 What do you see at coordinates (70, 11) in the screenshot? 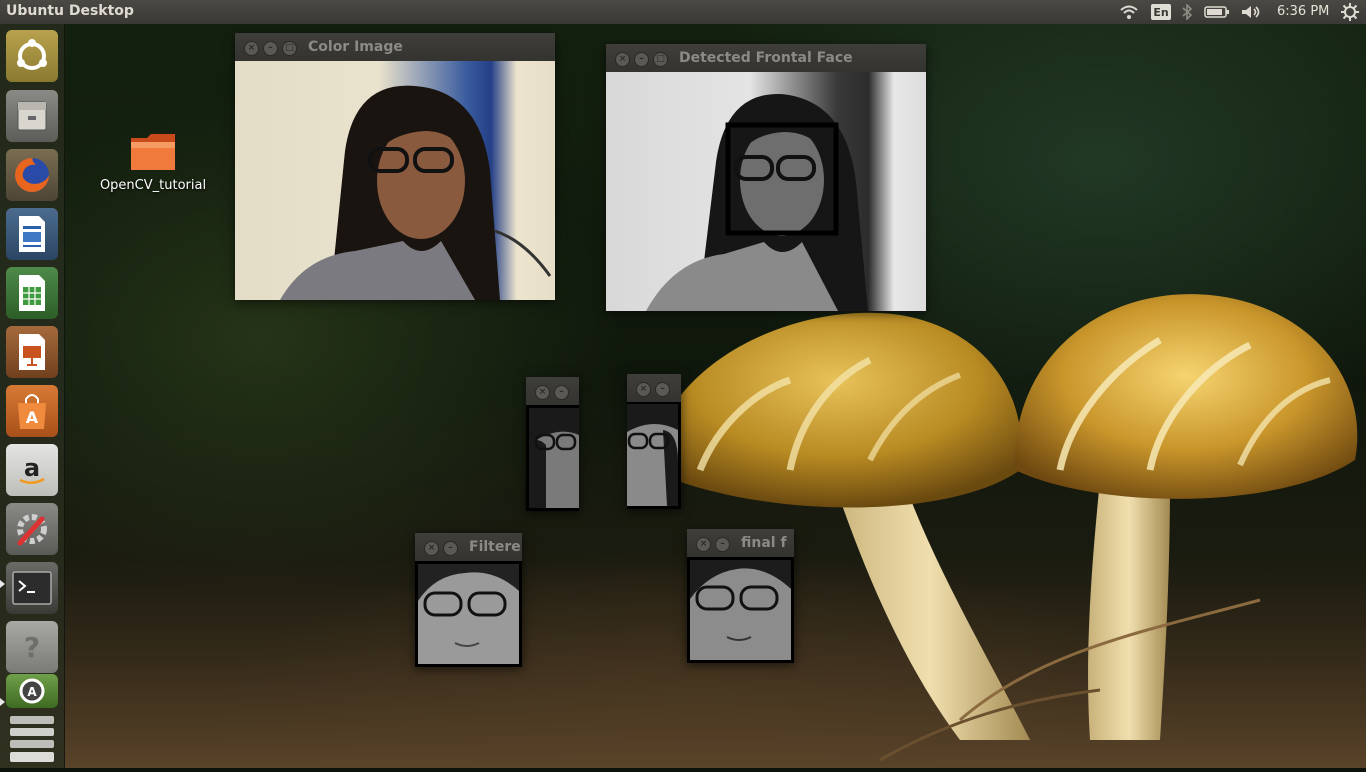
I see `panel-title: Ubuntu Desktop` at bounding box center [70, 11].